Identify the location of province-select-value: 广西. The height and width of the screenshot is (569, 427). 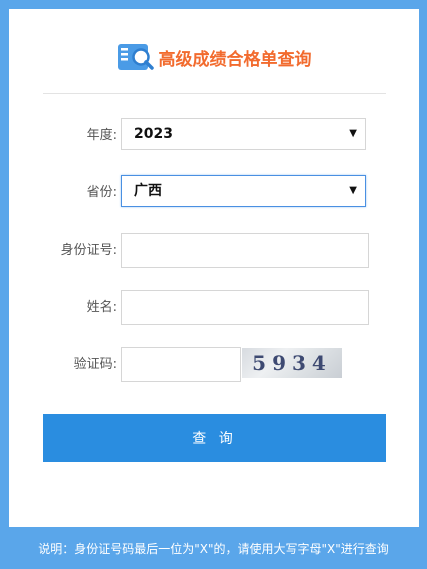
(148, 191).